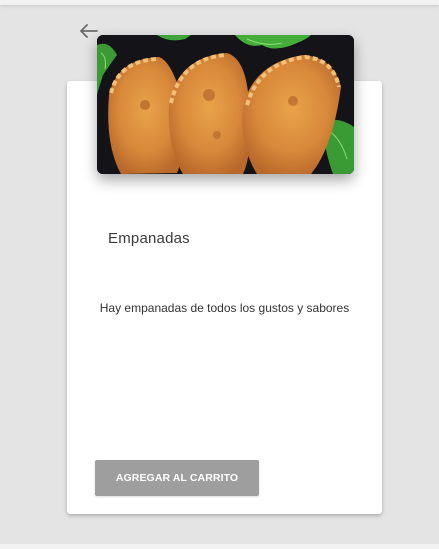 This screenshot has width=439, height=549. Describe the element at coordinates (219, 2) in the screenshot. I see `top-bar` at that location.